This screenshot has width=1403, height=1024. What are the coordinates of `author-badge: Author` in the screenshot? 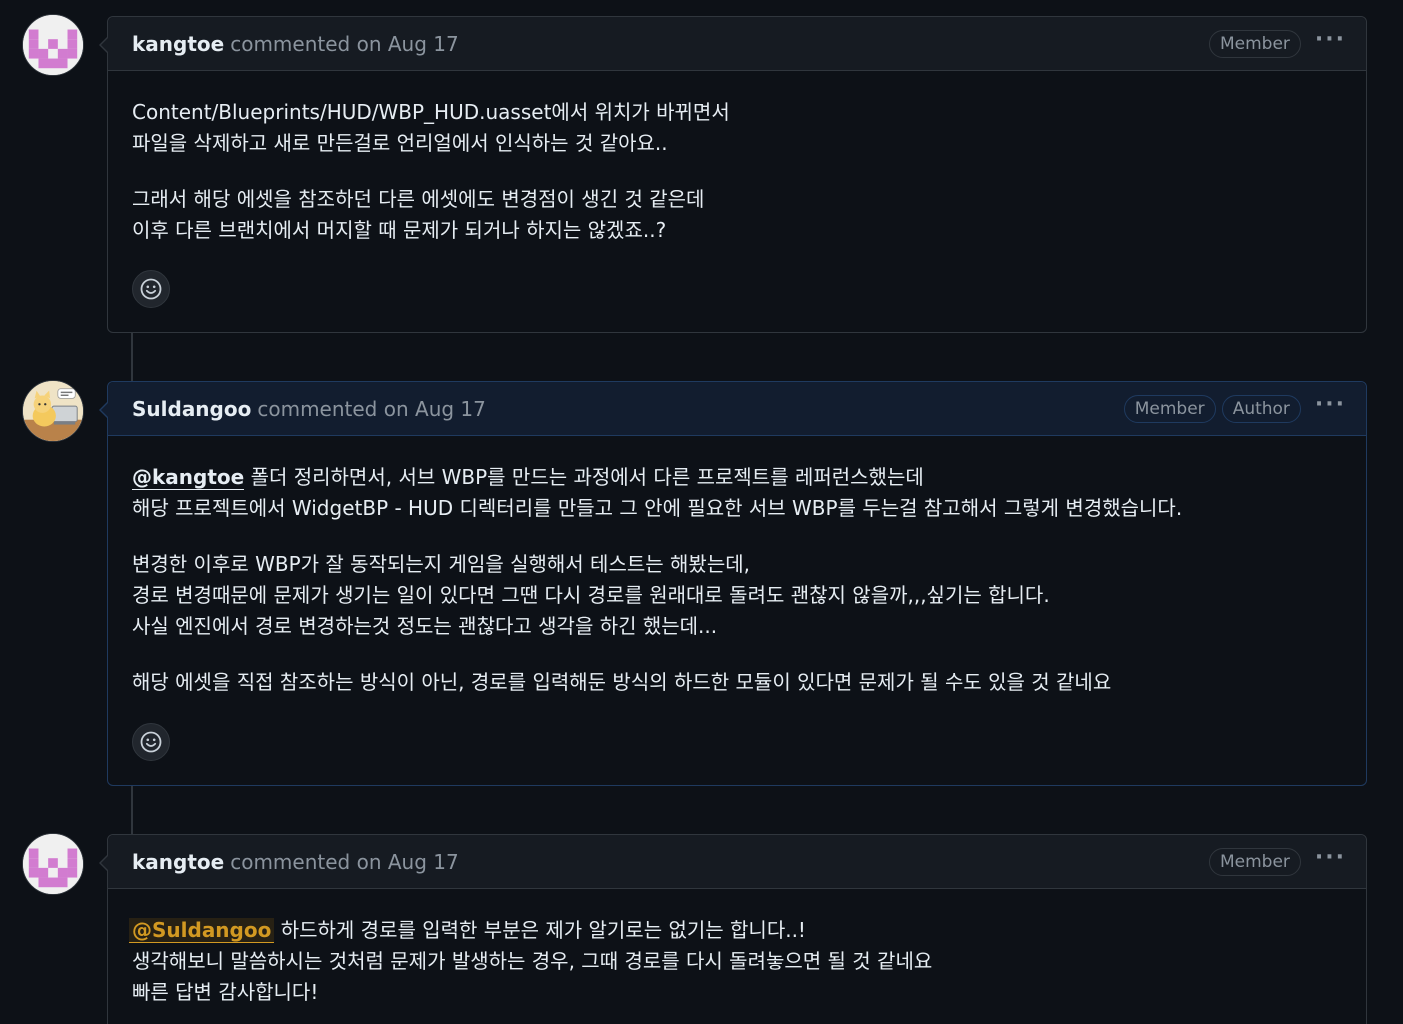 It's located at (1261, 408).